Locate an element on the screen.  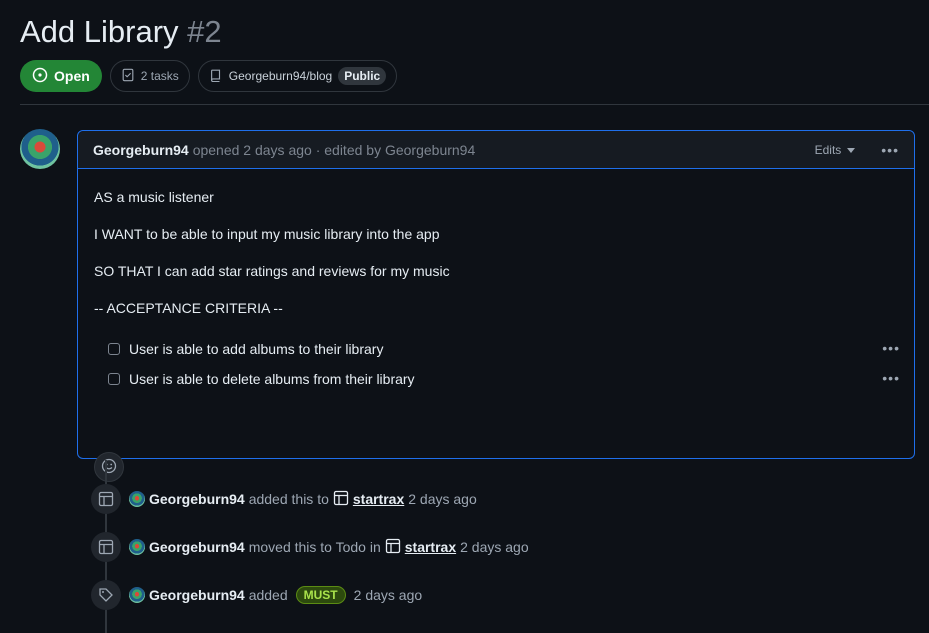
visibility-badge: Public is located at coordinates (362, 76).